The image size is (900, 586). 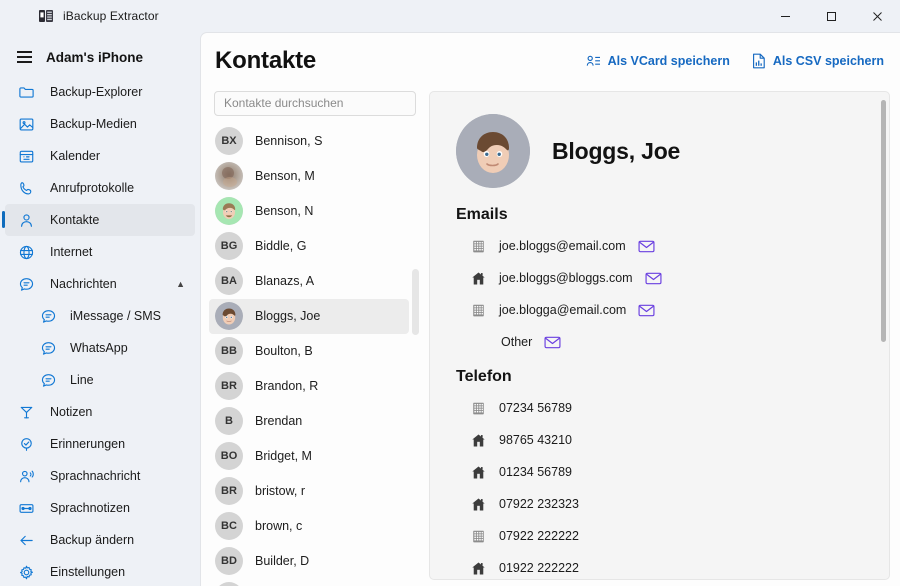 What do you see at coordinates (92, 540) in the screenshot?
I see `sidebar-item-label: Backup ändern` at bounding box center [92, 540].